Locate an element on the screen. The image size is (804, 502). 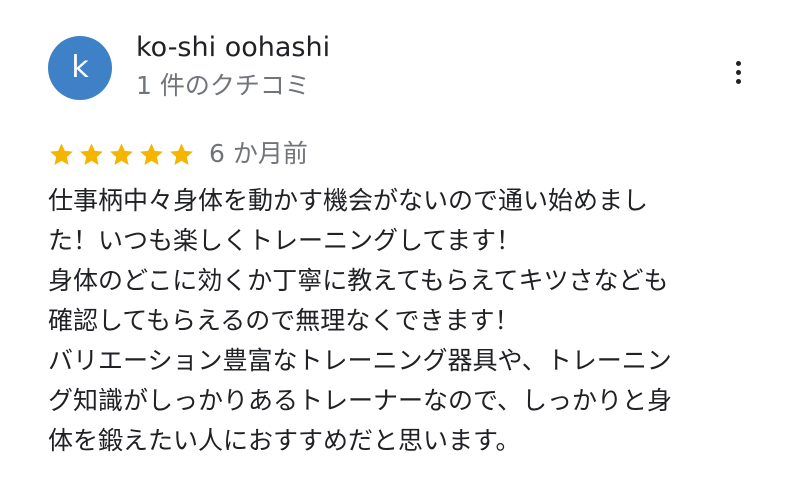
avatar: k is located at coordinates (80, 68).